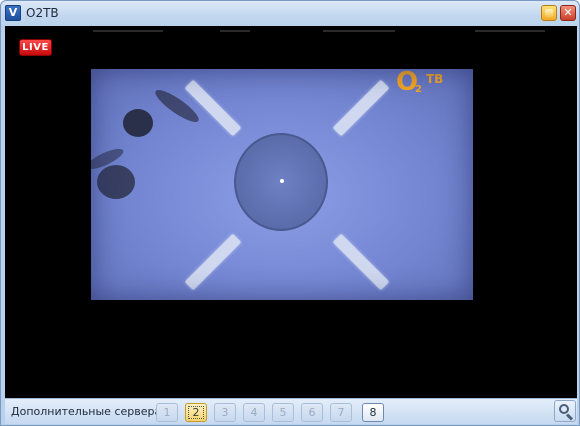  Describe the element at coordinates (569, 417) in the screenshot. I see `magnifier-handle` at that location.